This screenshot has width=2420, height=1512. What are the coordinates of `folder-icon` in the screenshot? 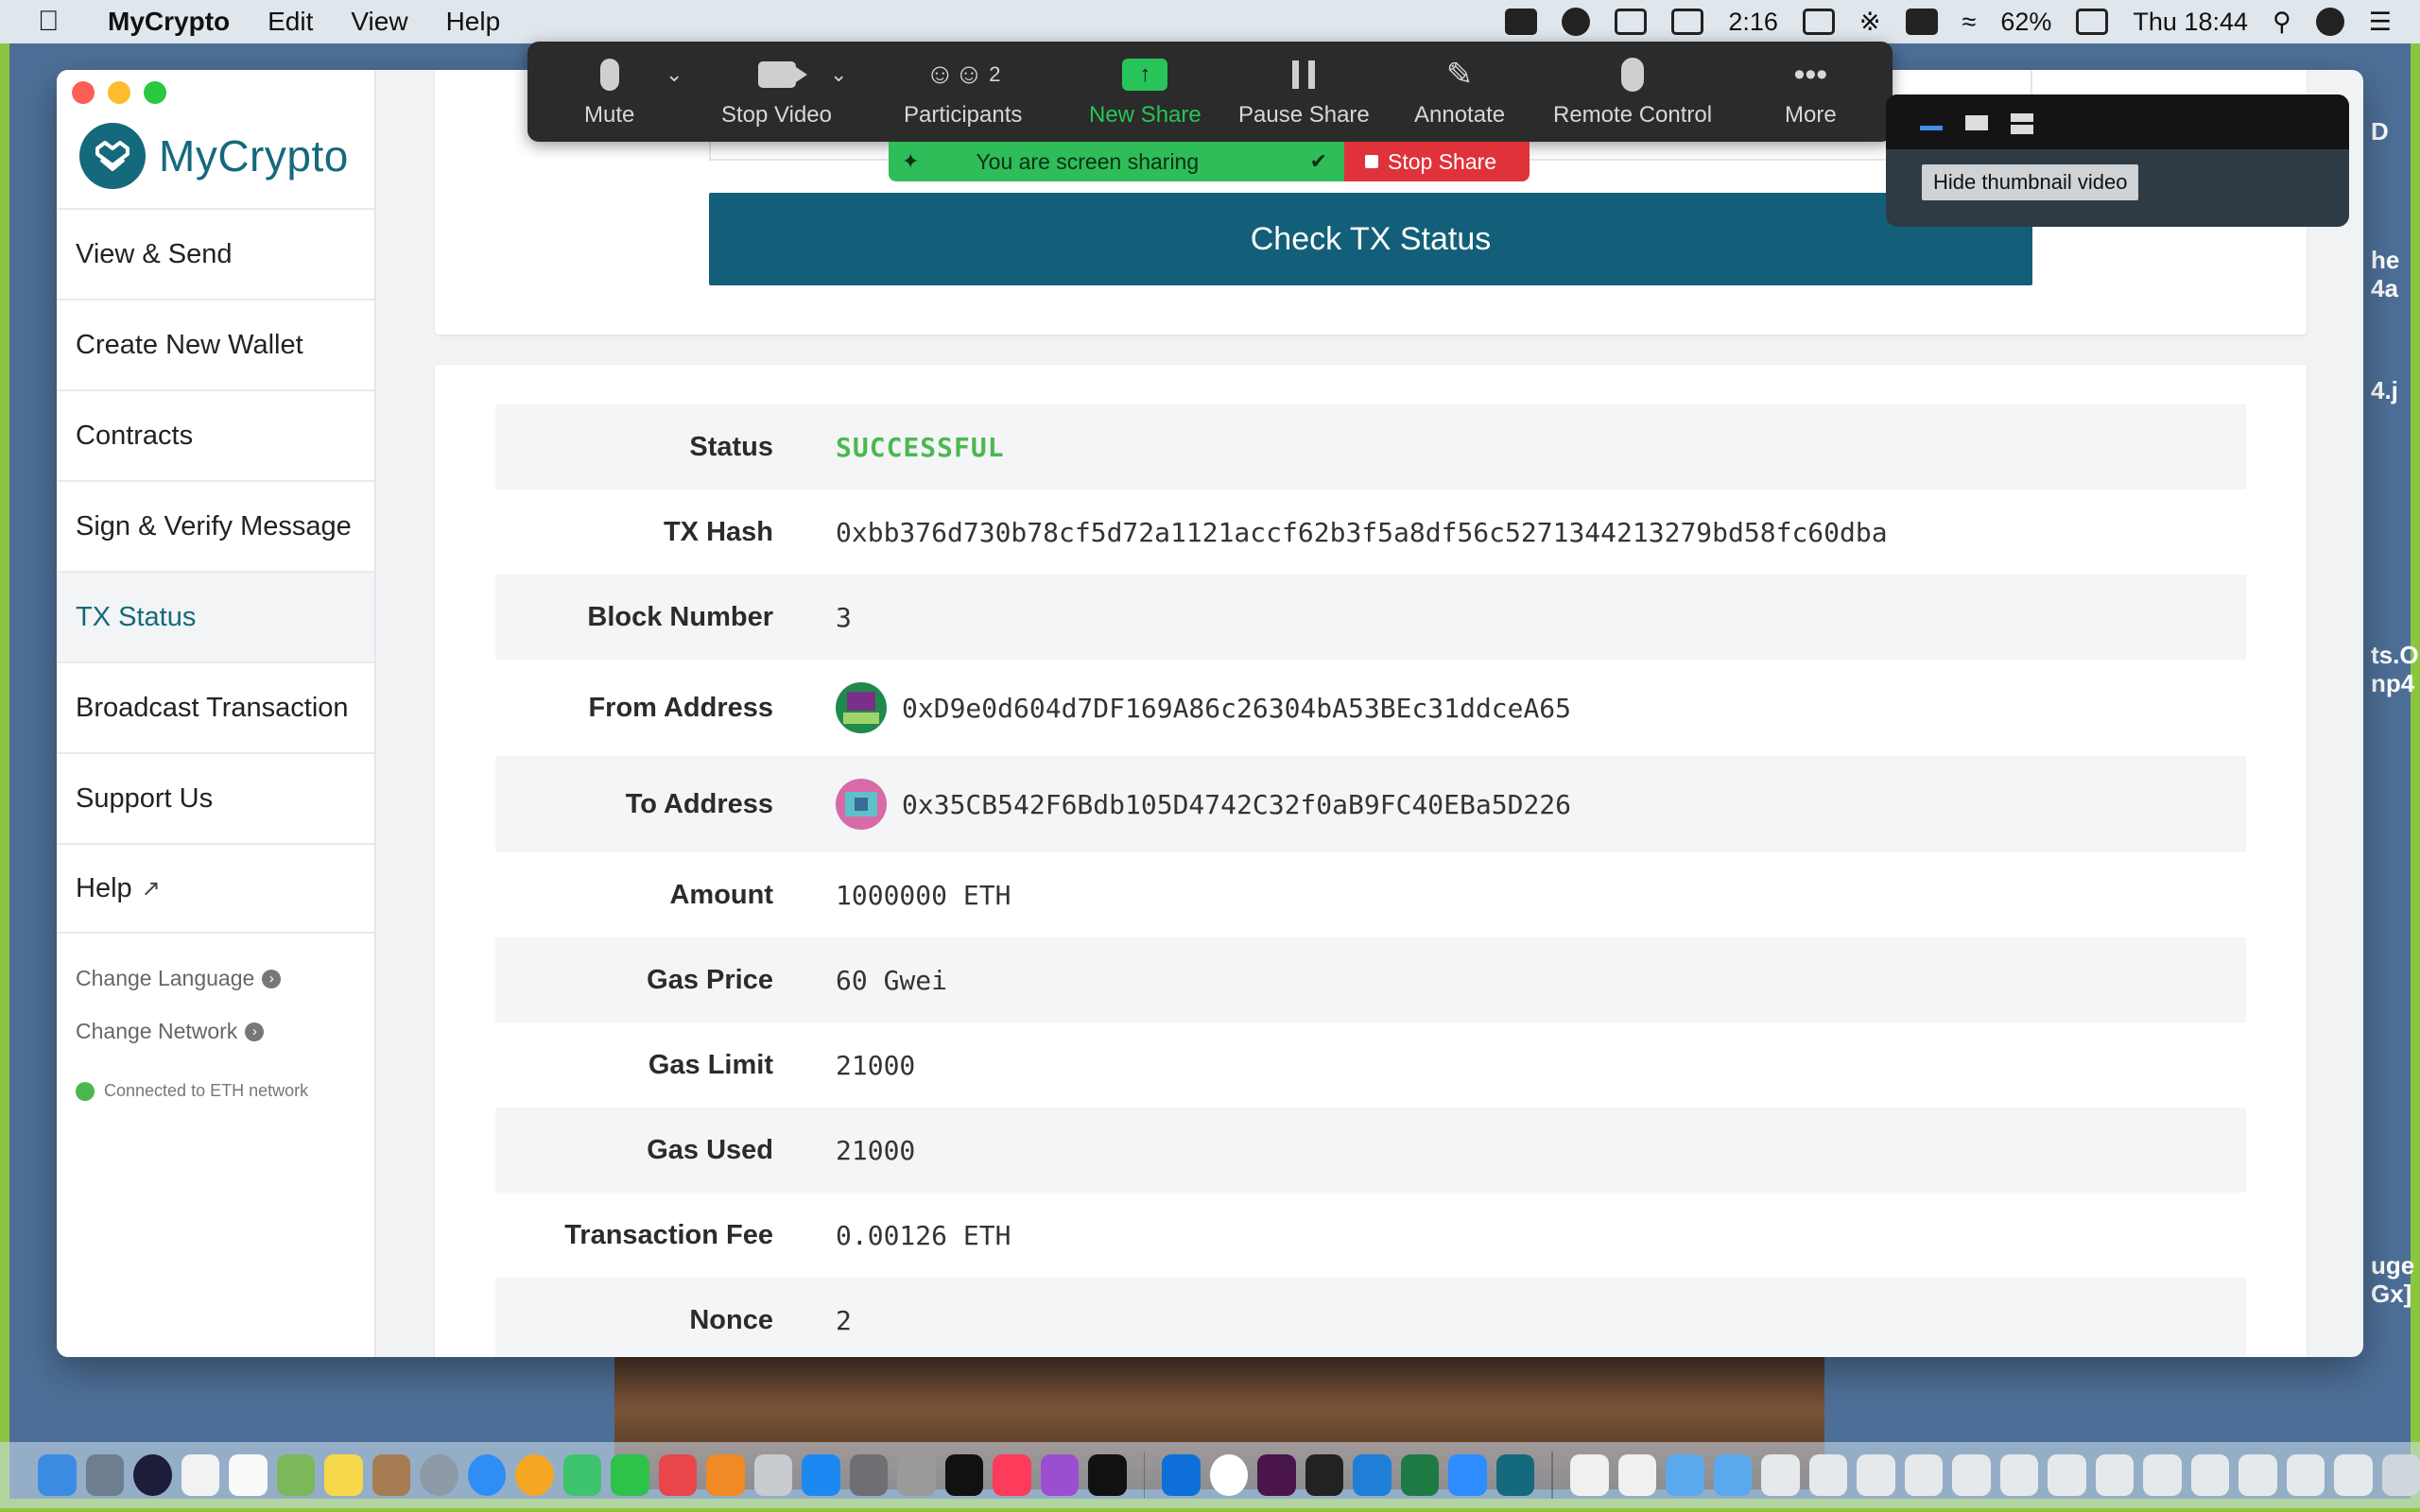 It's located at (1685, 1475).